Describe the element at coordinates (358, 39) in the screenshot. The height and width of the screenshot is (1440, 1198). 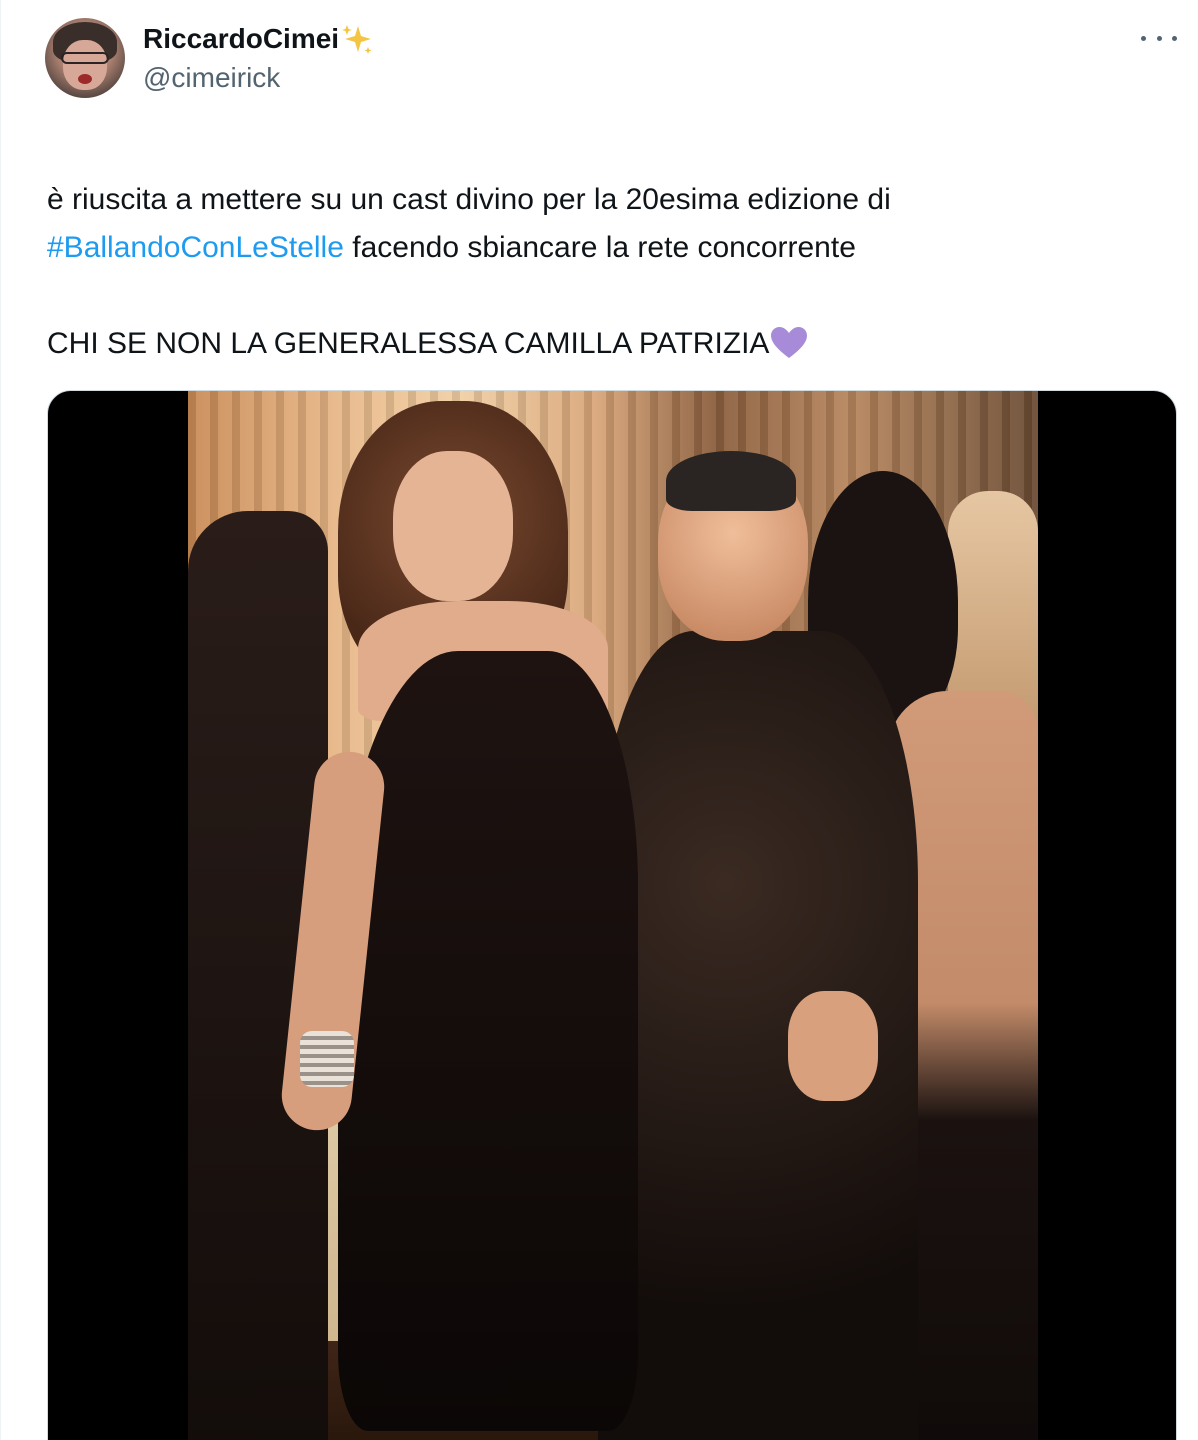
I see `sparkles-icon` at that location.